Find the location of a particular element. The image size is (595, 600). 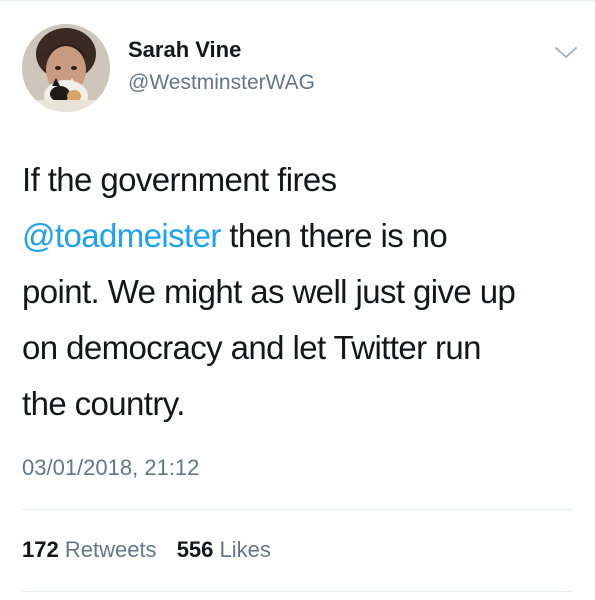

likes-label: Likes is located at coordinates (245, 549).